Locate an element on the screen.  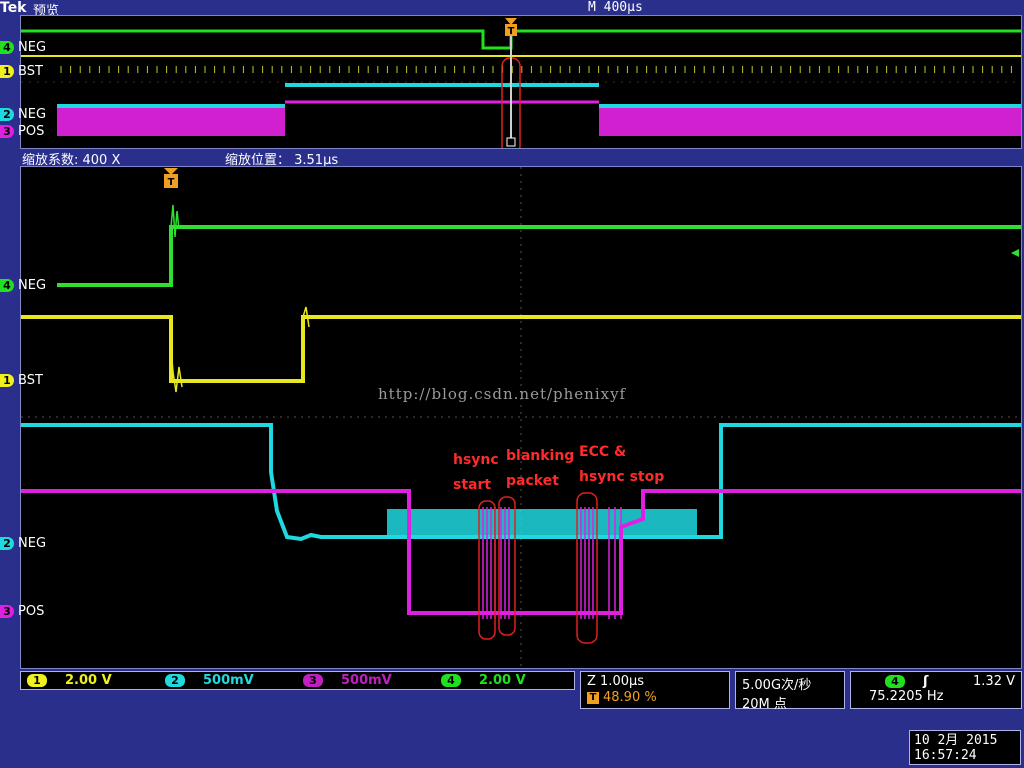
overview-tag-ch3: 3 POS is located at coordinates (22, 131).